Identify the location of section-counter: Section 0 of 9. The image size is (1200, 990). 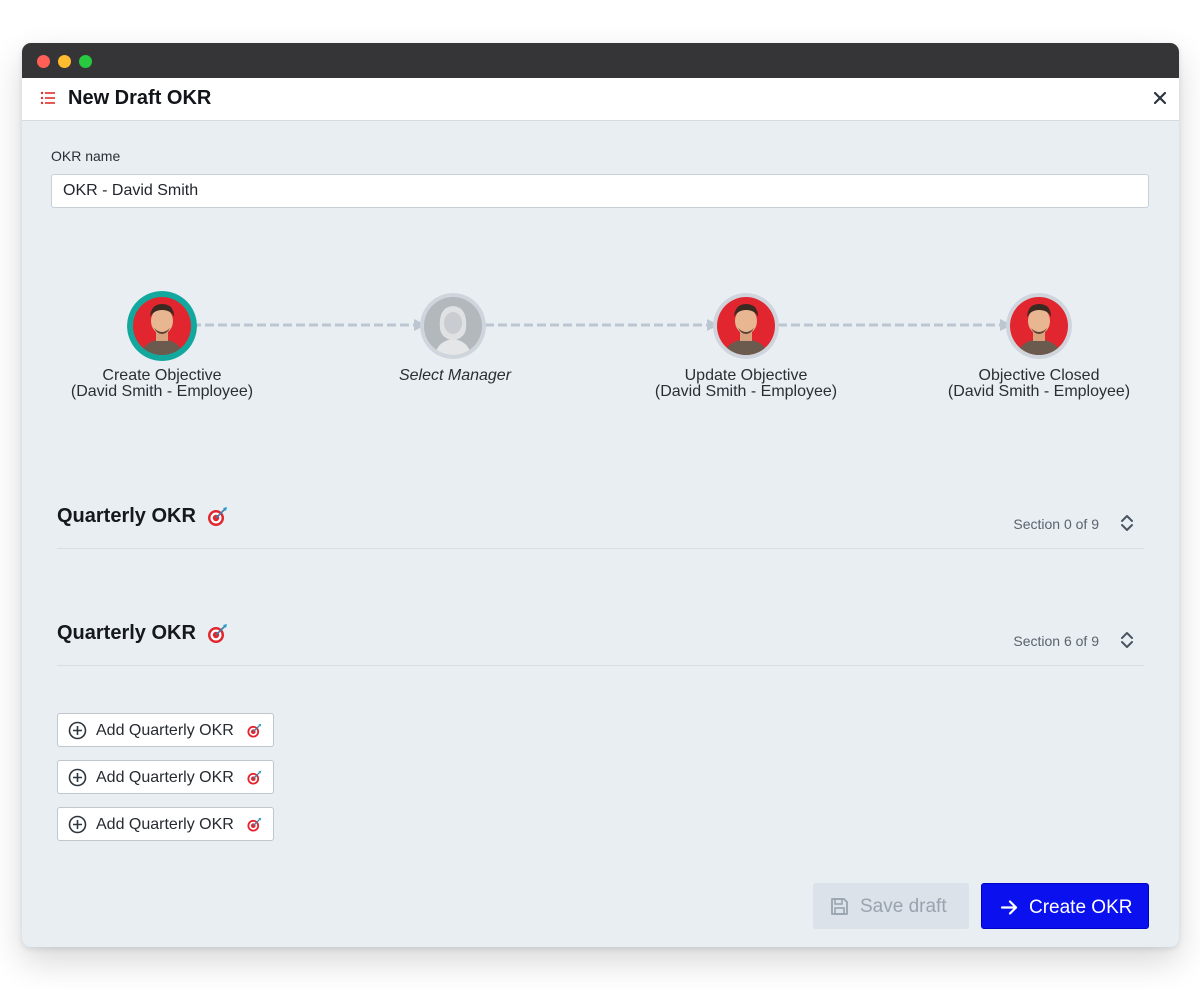
(1056, 524).